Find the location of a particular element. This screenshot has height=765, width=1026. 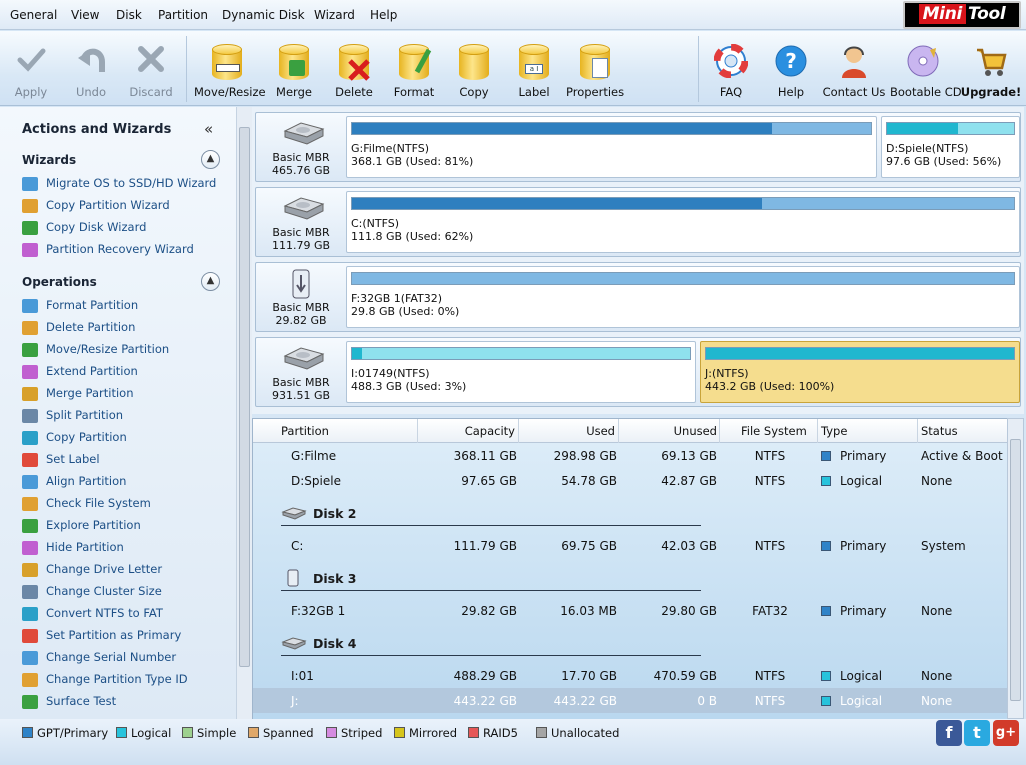

label-button: a I Label is located at coordinates (534, 68).